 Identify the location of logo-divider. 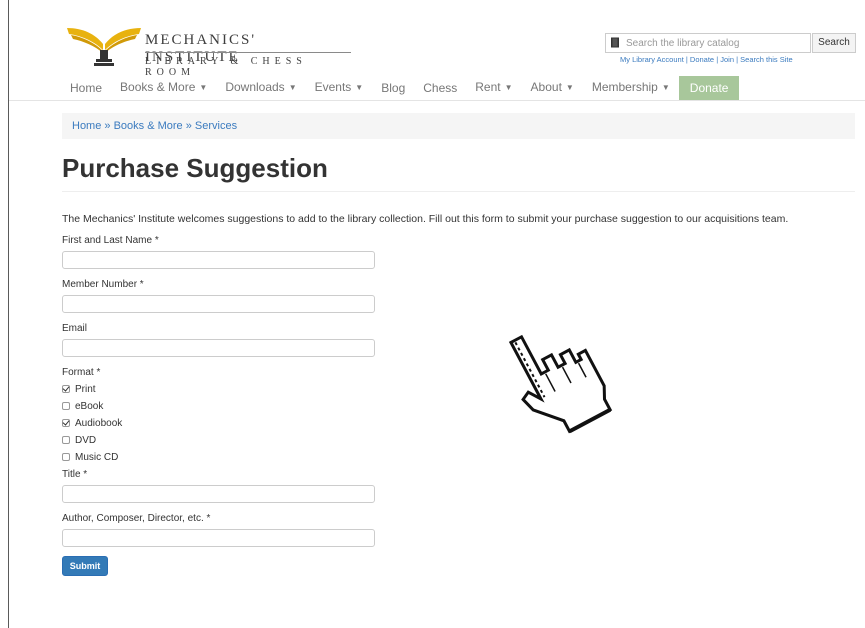
(248, 52).